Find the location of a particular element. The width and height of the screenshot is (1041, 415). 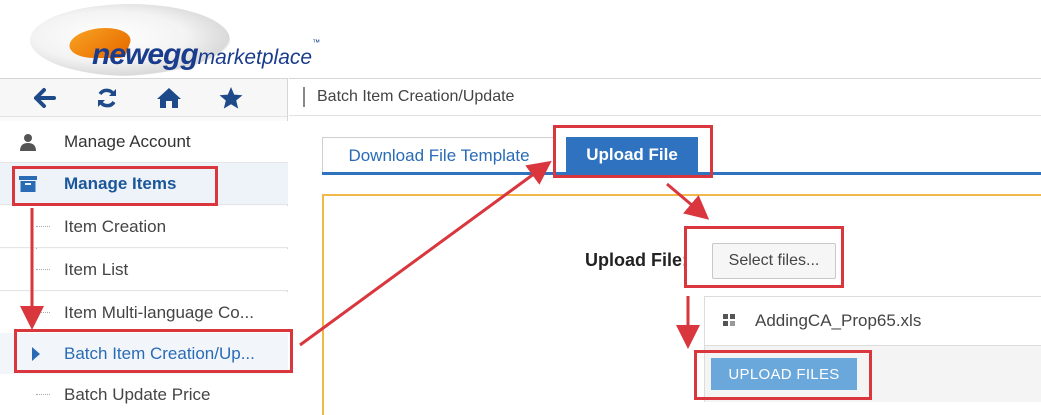

logo-brand-text: newegg is located at coordinates (145, 54).